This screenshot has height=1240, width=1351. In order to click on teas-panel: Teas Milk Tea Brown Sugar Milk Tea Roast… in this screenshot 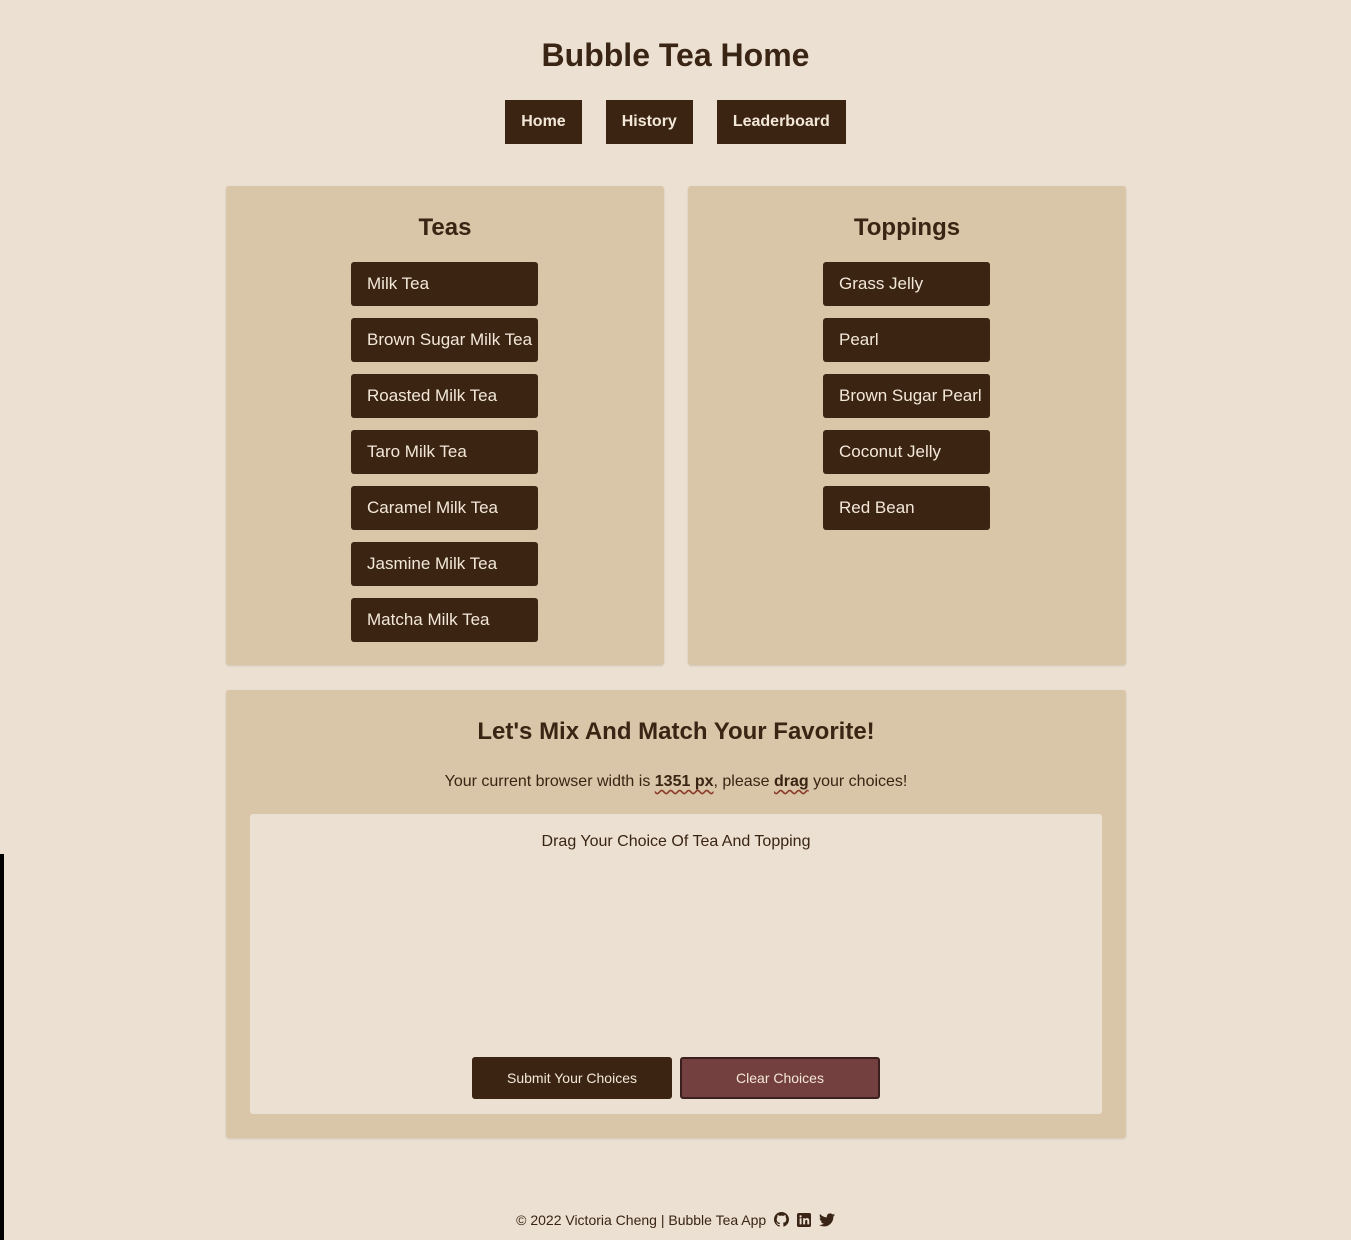, I will do `click(445, 425)`.